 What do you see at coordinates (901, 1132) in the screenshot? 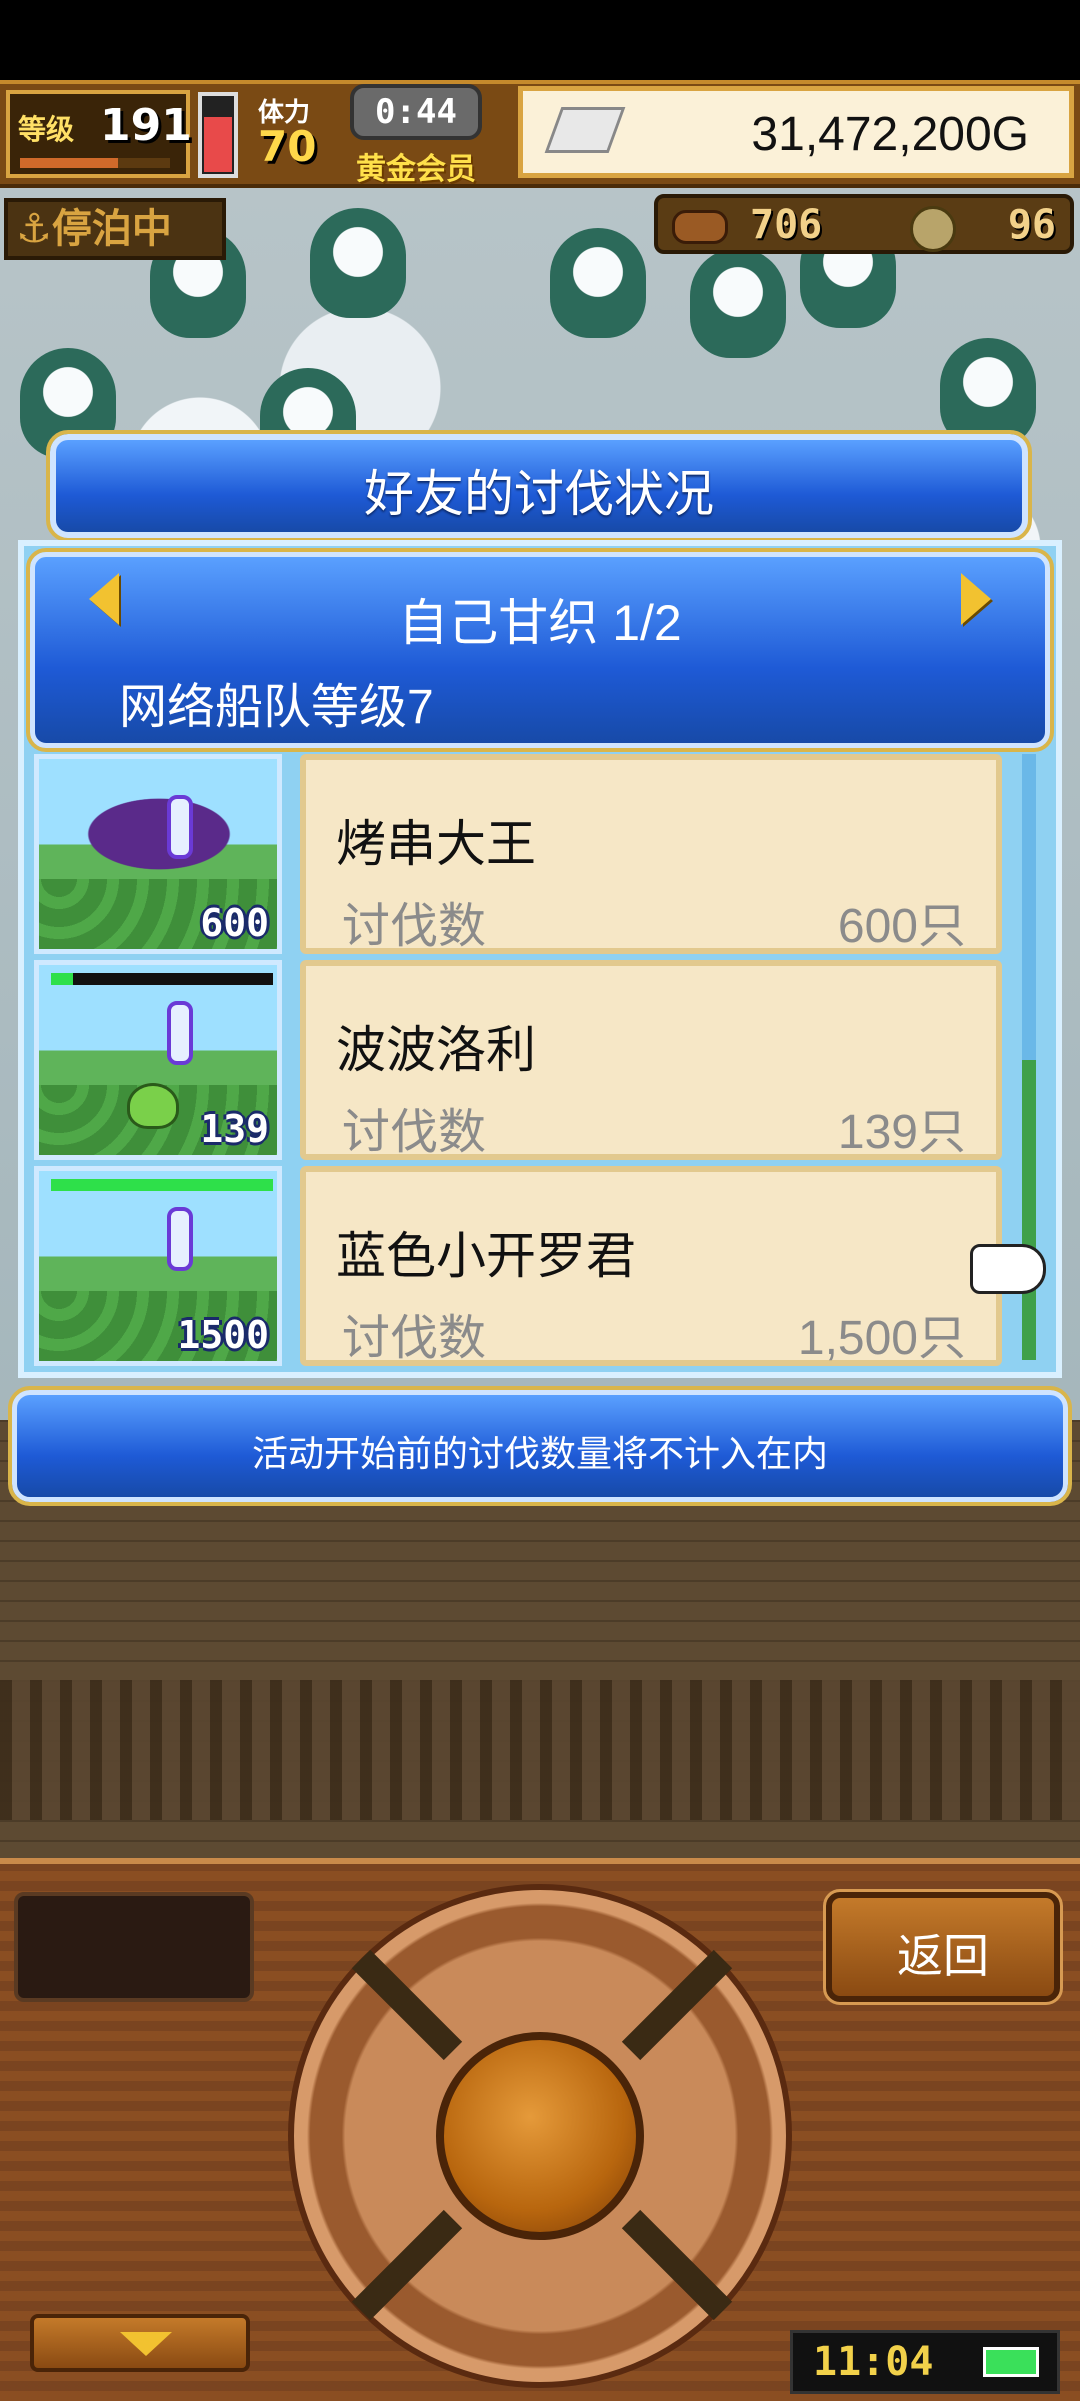
I see `kills-value: 139只` at bounding box center [901, 1132].